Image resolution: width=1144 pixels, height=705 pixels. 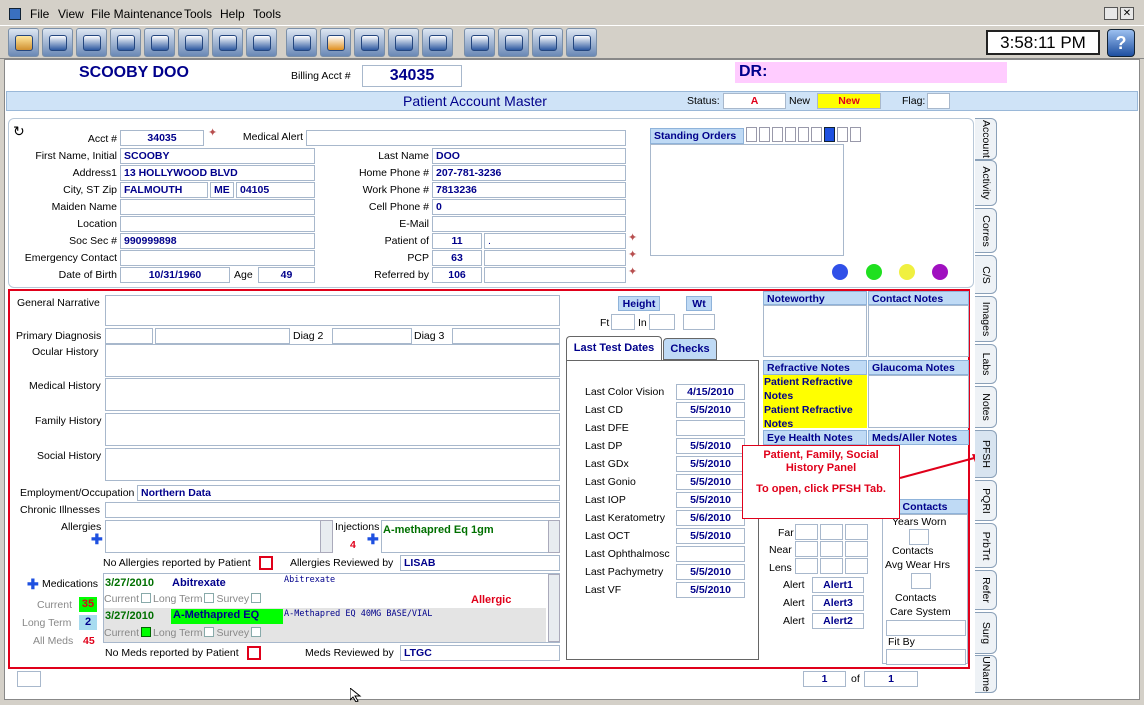 What do you see at coordinates (986, 590) in the screenshot?
I see `tab-refer: Refer` at bounding box center [986, 590].